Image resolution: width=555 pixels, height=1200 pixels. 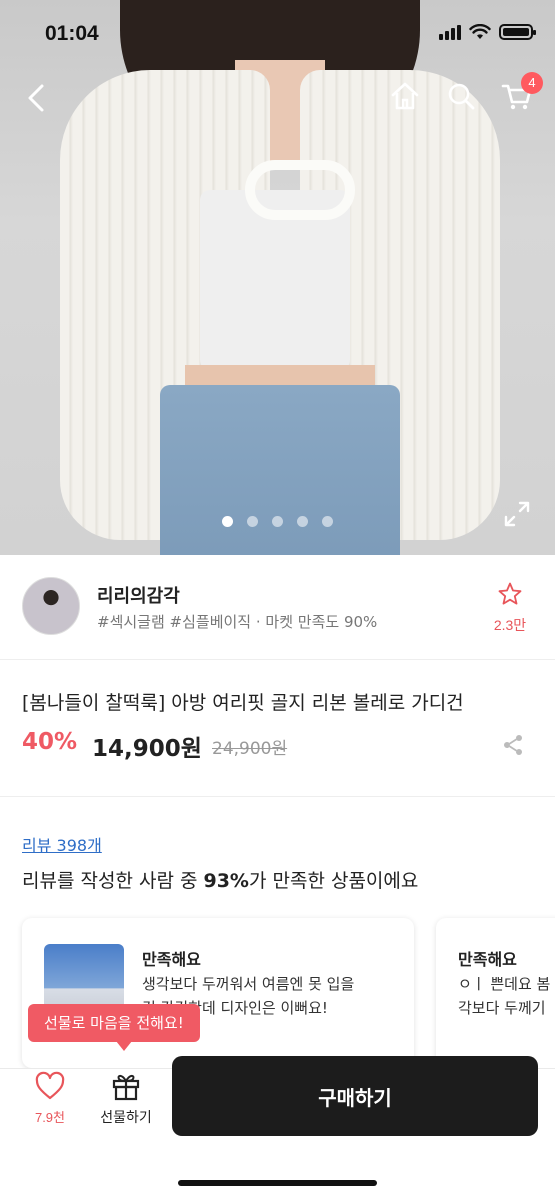 What do you see at coordinates (237, 622) in the screenshot?
I see `seller-tags: #섹시글램 #심플베이직 · 마켓 만족도 90%` at bounding box center [237, 622].